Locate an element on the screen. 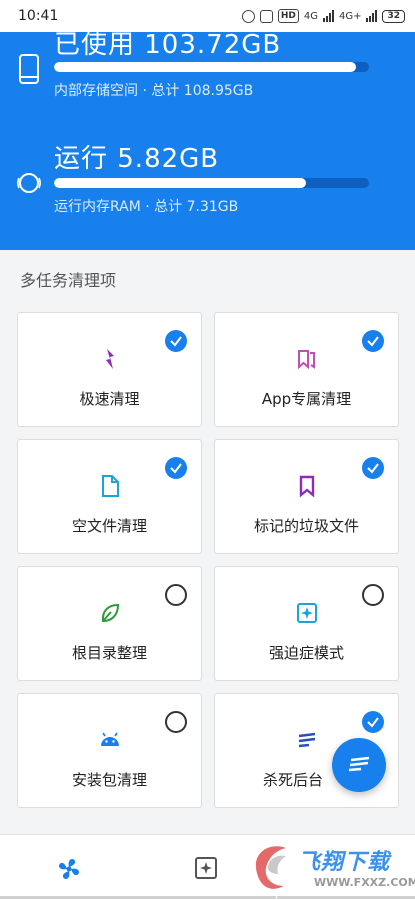  leaf-icon is located at coordinates (110, 613).